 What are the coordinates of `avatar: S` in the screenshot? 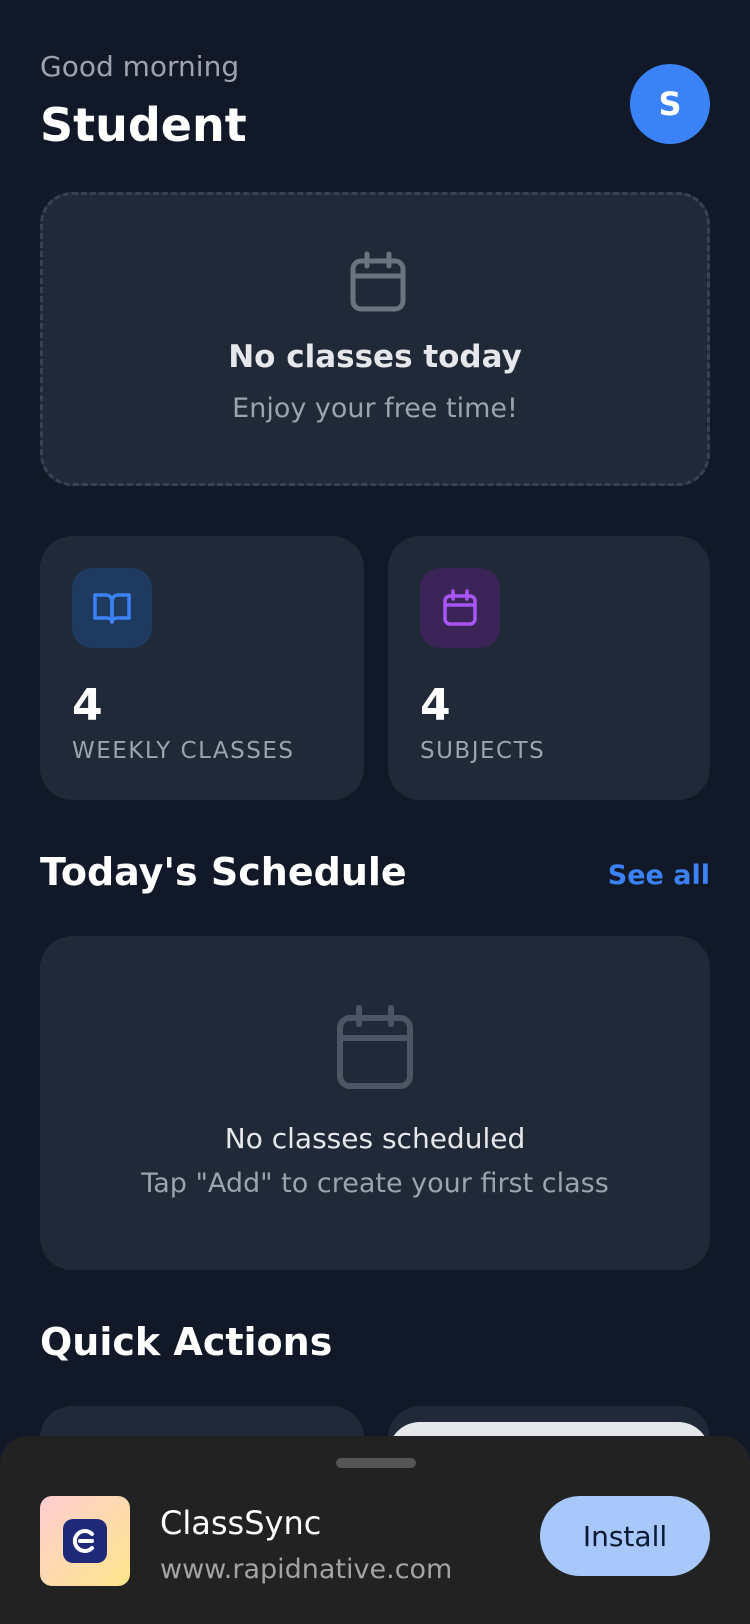 It's located at (670, 104).